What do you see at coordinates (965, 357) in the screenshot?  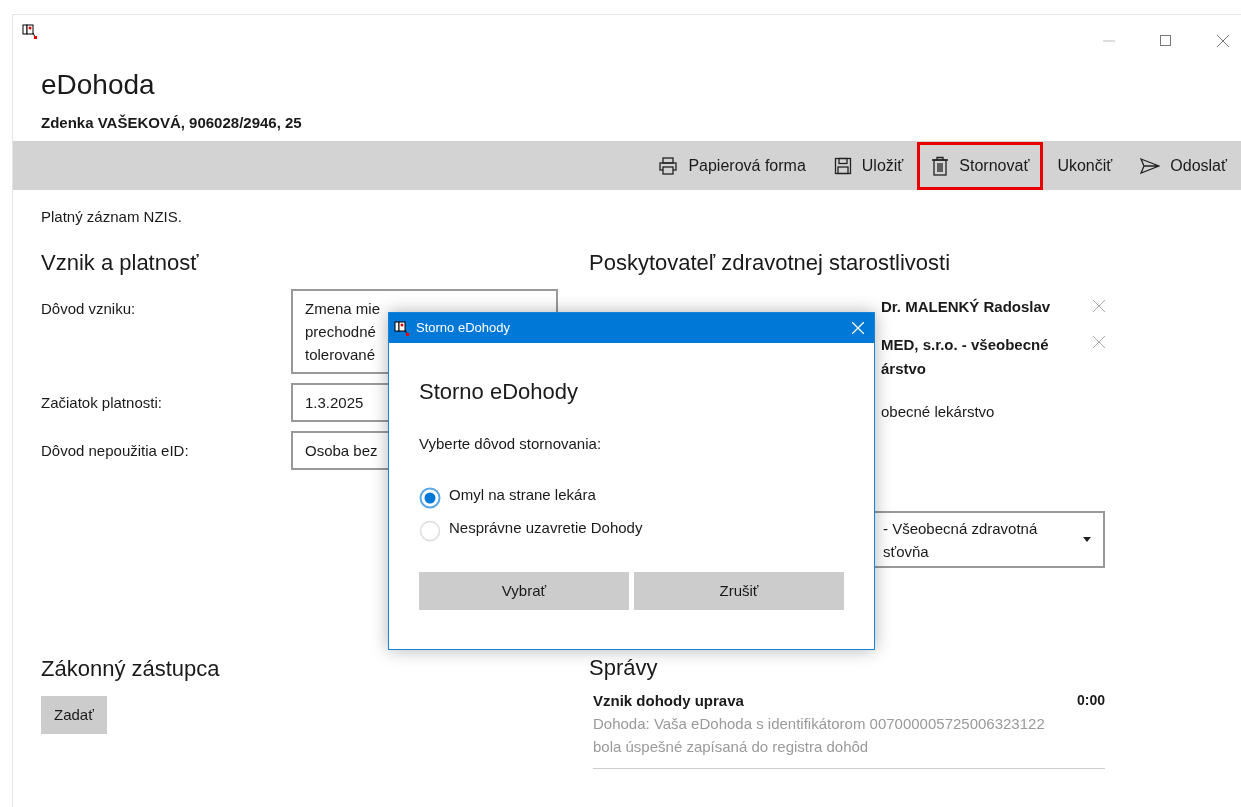 I see `facility-name: MED, s.r.o. - všeobecné árstvo` at bounding box center [965, 357].